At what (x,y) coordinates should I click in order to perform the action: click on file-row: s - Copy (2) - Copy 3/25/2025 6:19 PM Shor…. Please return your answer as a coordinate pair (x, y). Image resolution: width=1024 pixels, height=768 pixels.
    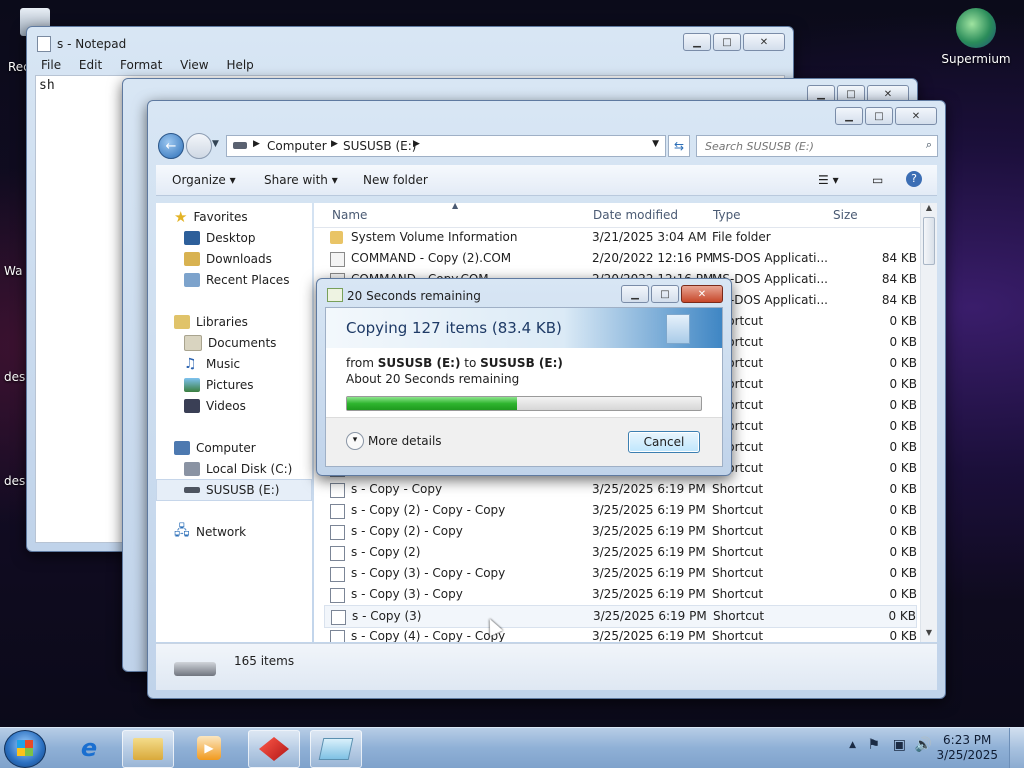
    Looking at the image, I should click on (620, 531).